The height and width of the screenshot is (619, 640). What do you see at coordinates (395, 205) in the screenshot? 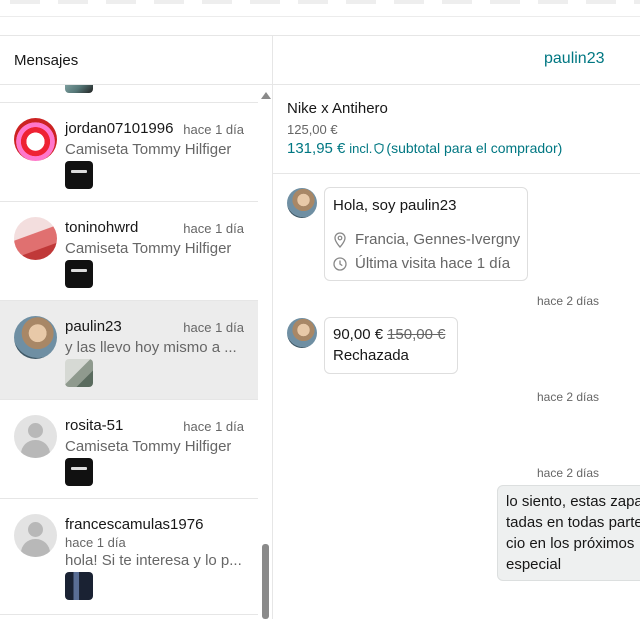
I see `intro-title: Hola, soy paulin23` at bounding box center [395, 205].